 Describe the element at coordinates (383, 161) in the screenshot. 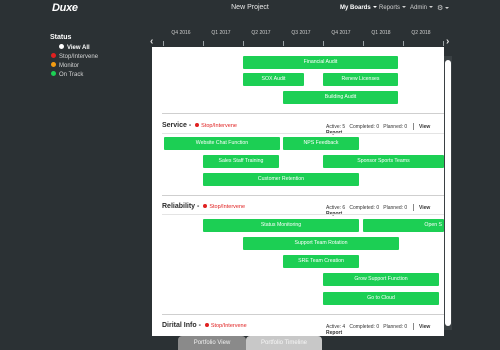

I see `task-bar-sponsor-sports-teams: Sponsor Sports Teams` at that location.